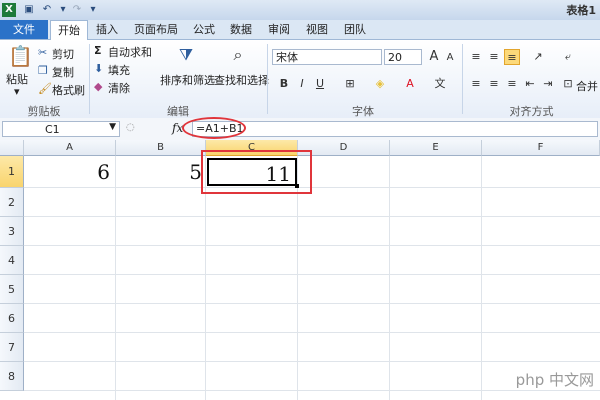  What do you see at coordinates (43, 70) in the screenshot?
I see `copy-icon: ❐` at bounding box center [43, 70].